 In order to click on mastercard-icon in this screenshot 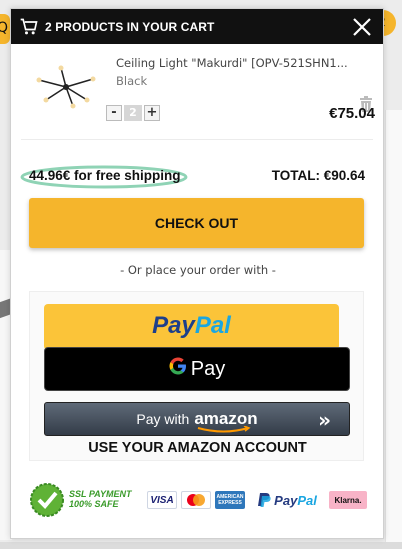, I will do `click(196, 500)`.